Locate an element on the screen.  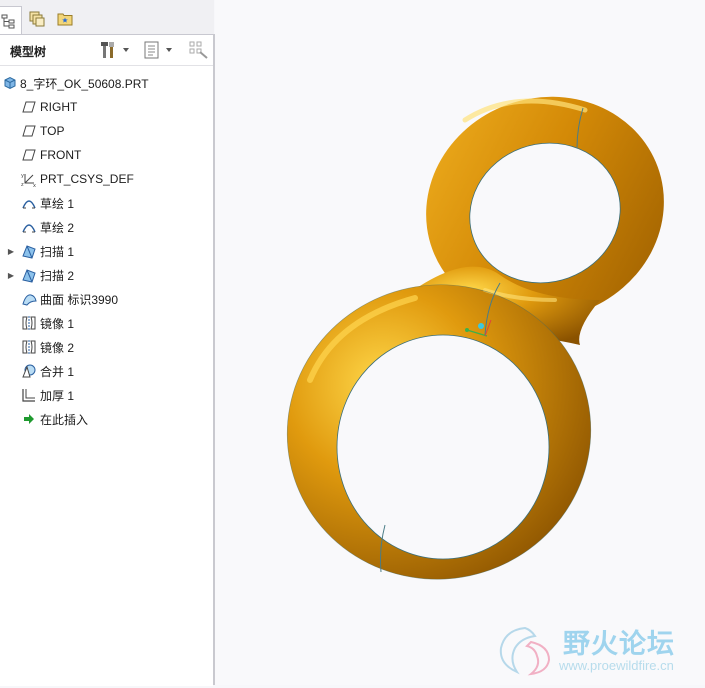
tree-item-label: RIGHT is located at coordinates (59, 107).